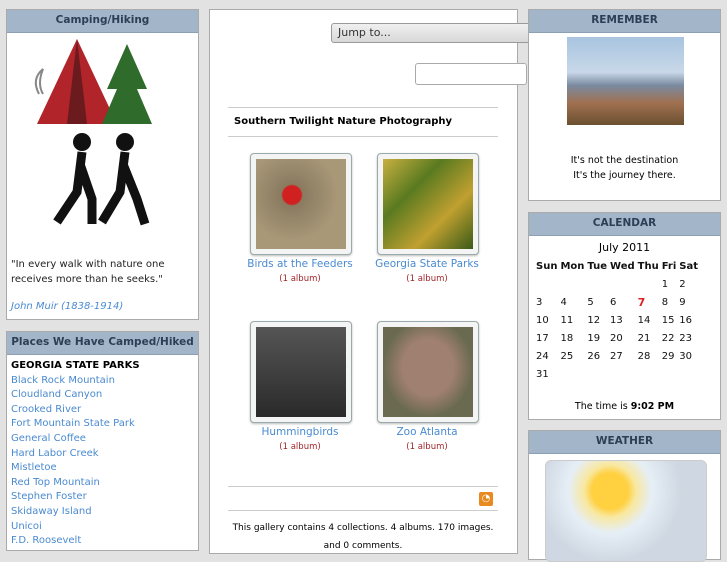 This screenshot has height=562, width=727. I want to click on search-input, so click(471, 74).